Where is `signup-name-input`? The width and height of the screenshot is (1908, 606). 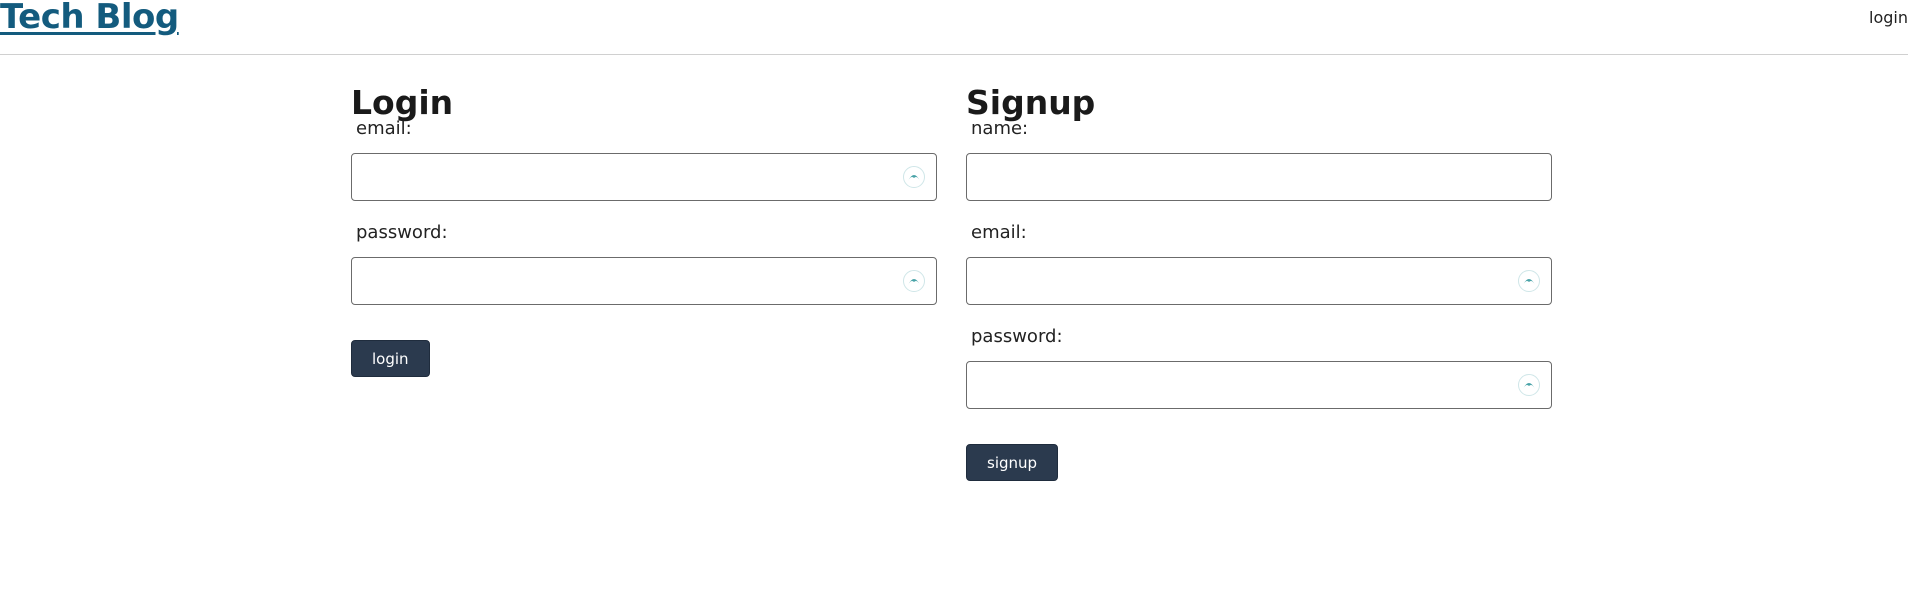
signup-name-input is located at coordinates (1259, 177).